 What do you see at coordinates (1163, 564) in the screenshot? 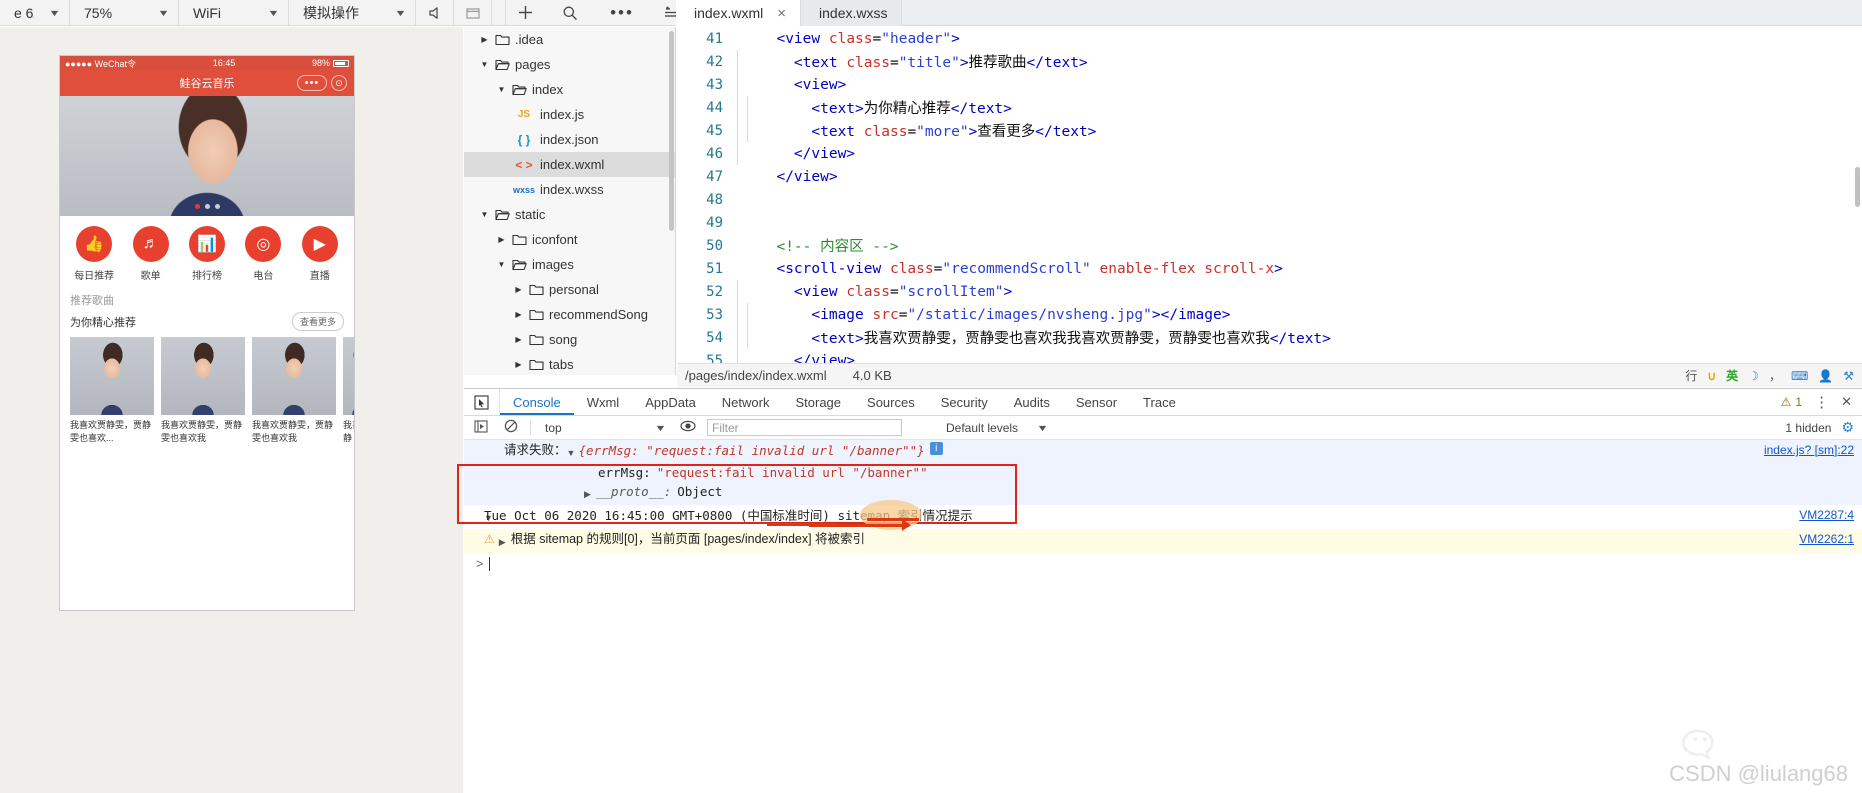
I see `console-prompt: >` at bounding box center [1163, 564].